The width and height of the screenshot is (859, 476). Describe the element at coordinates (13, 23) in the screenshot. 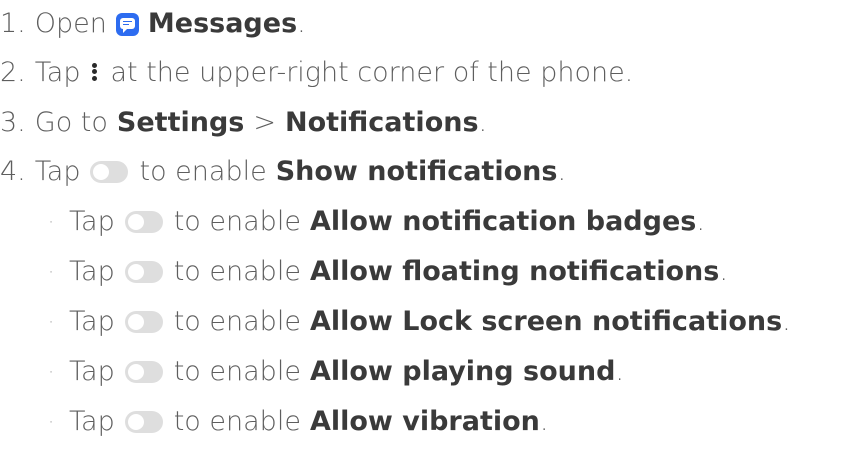

I see `step-number: 1.` at that location.